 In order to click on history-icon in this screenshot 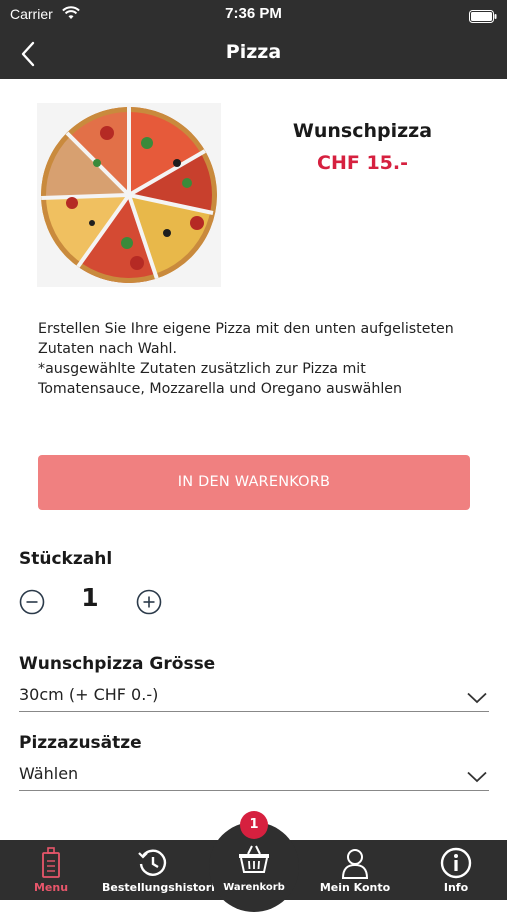, I will do `click(153, 864)`.